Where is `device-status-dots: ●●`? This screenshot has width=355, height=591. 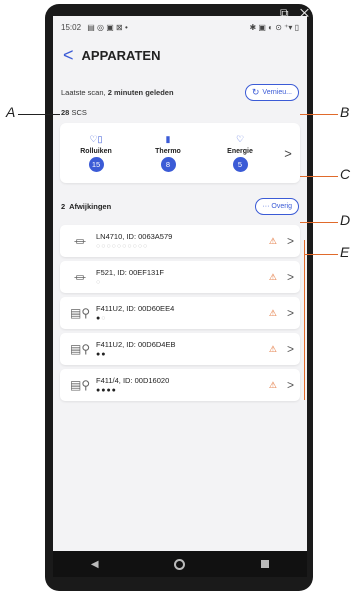 device-status-dots: ●● is located at coordinates (182, 355).